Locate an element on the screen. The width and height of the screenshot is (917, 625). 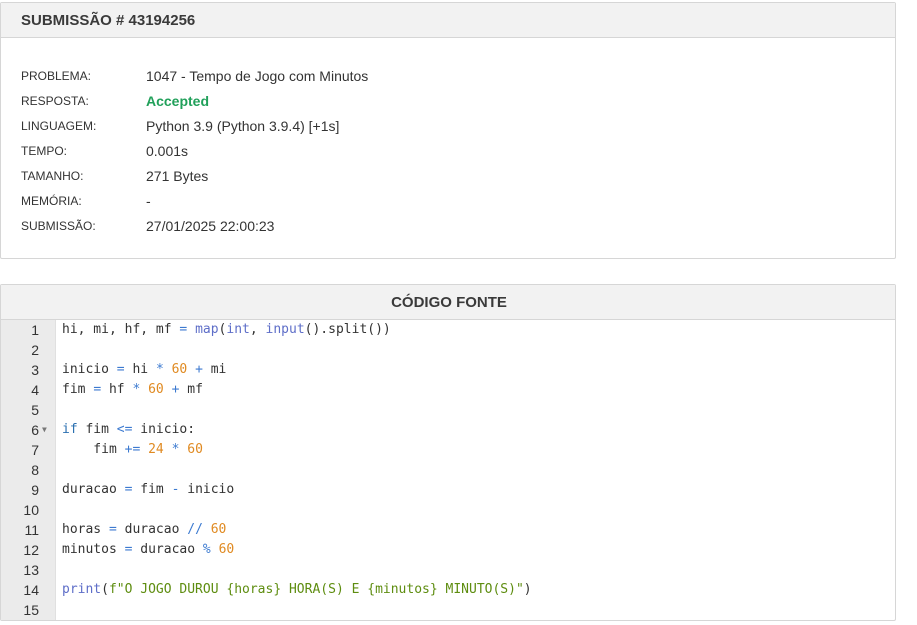
info-value: 0.001s is located at coordinates (167, 150).